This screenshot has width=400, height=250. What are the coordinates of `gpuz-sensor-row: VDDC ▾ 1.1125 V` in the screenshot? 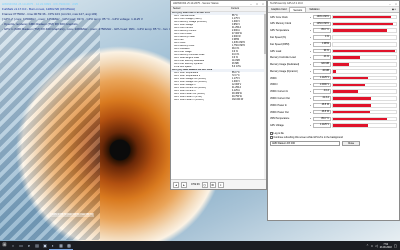 It's located at (333, 78).